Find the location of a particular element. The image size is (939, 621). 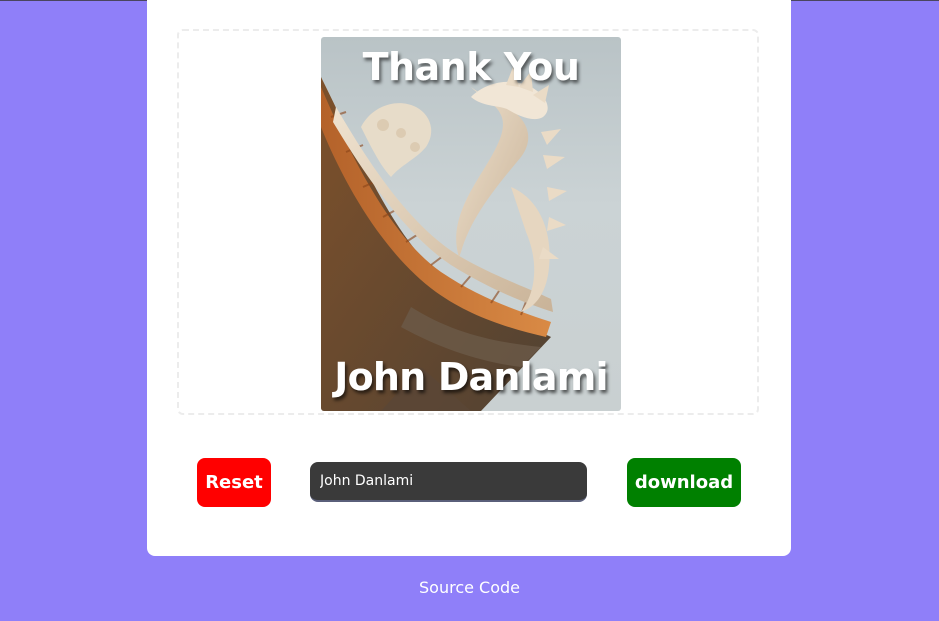

card-recipient-name: John Danlami is located at coordinates (471, 377).